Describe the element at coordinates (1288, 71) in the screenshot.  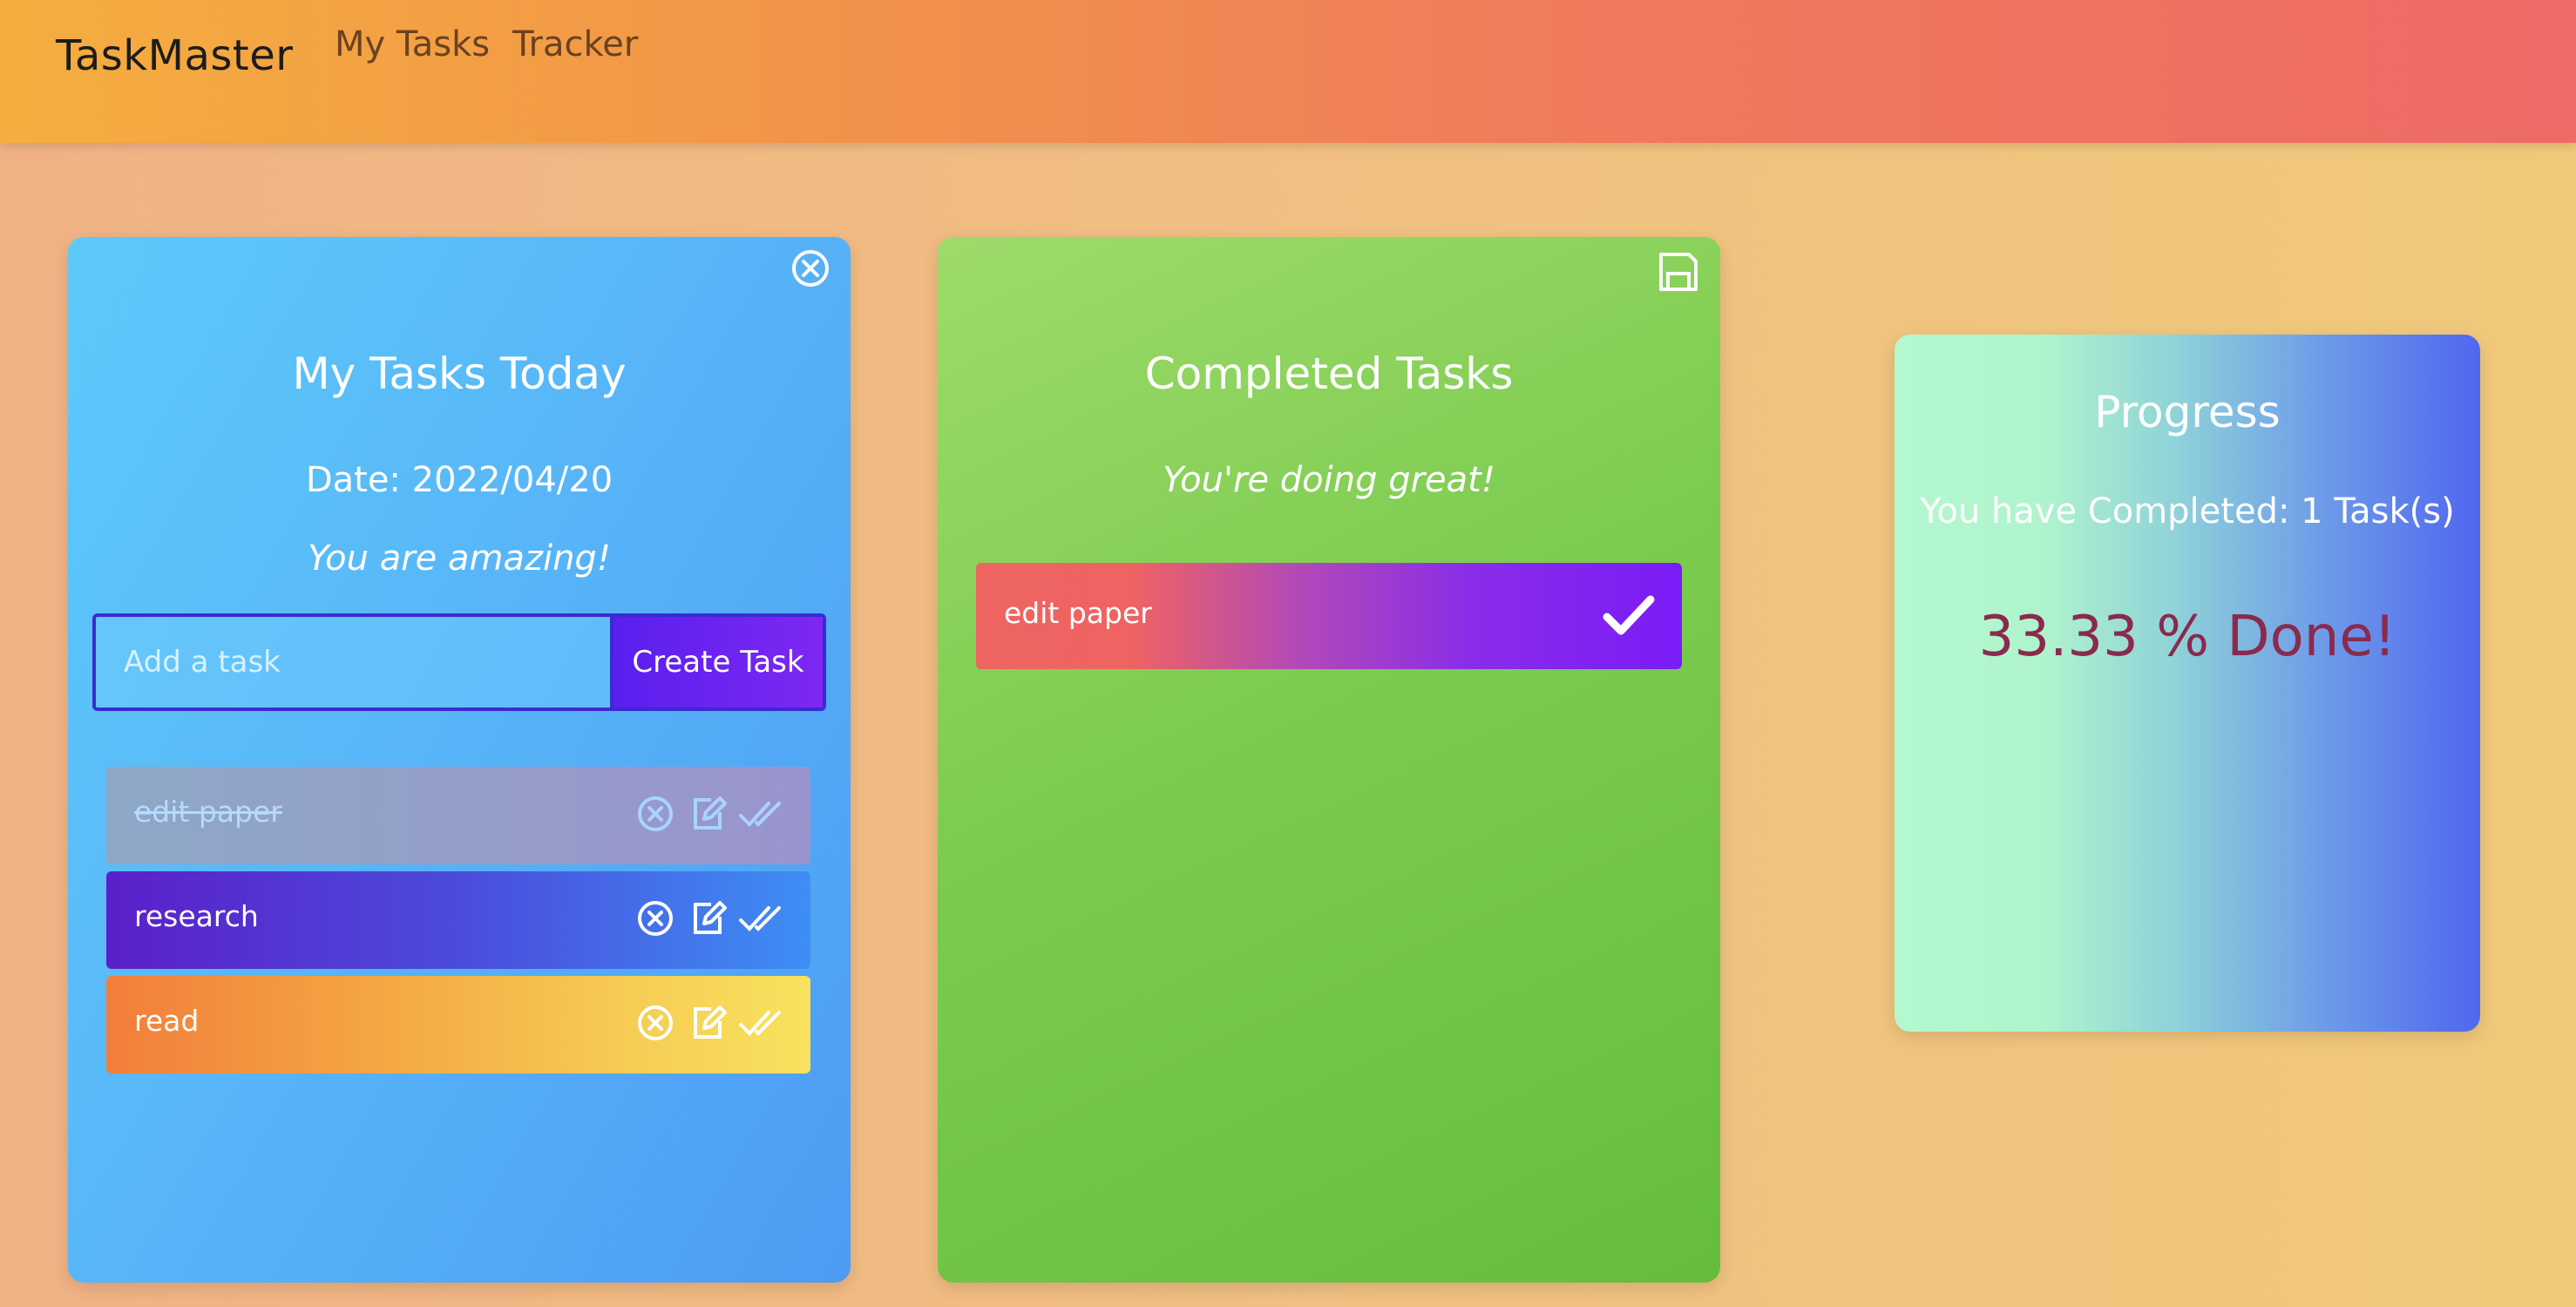
I see `navbar: TaskMaster My Tasks Tracker` at that location.